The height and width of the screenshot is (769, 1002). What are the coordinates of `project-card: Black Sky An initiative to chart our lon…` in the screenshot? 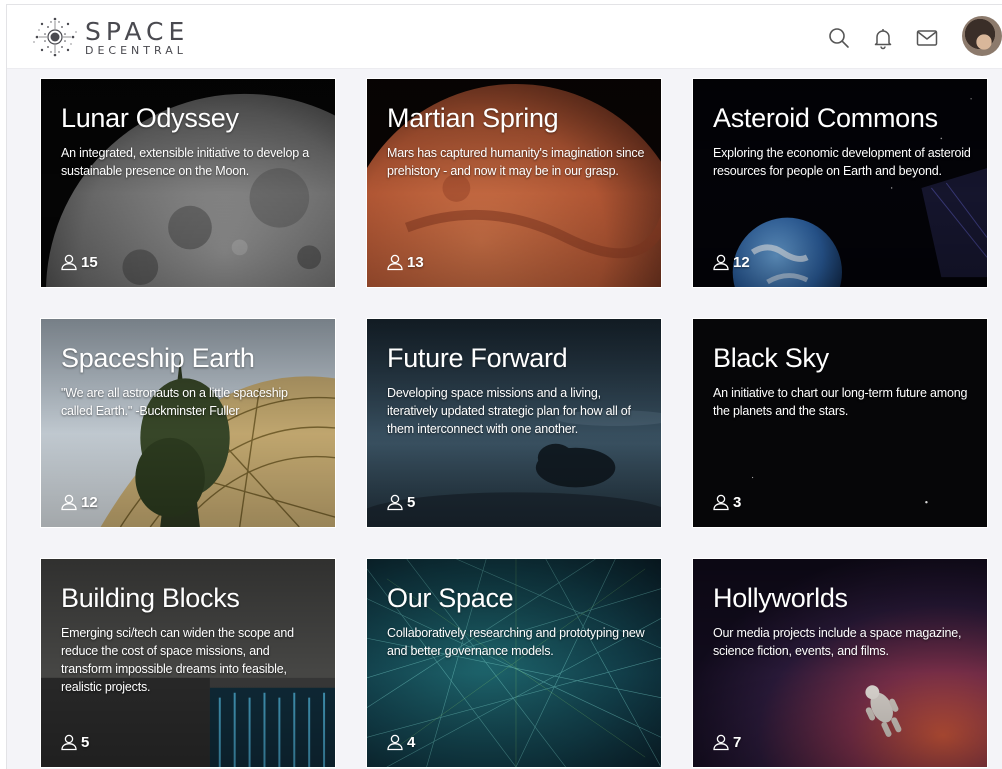 It's located at (840, 423).